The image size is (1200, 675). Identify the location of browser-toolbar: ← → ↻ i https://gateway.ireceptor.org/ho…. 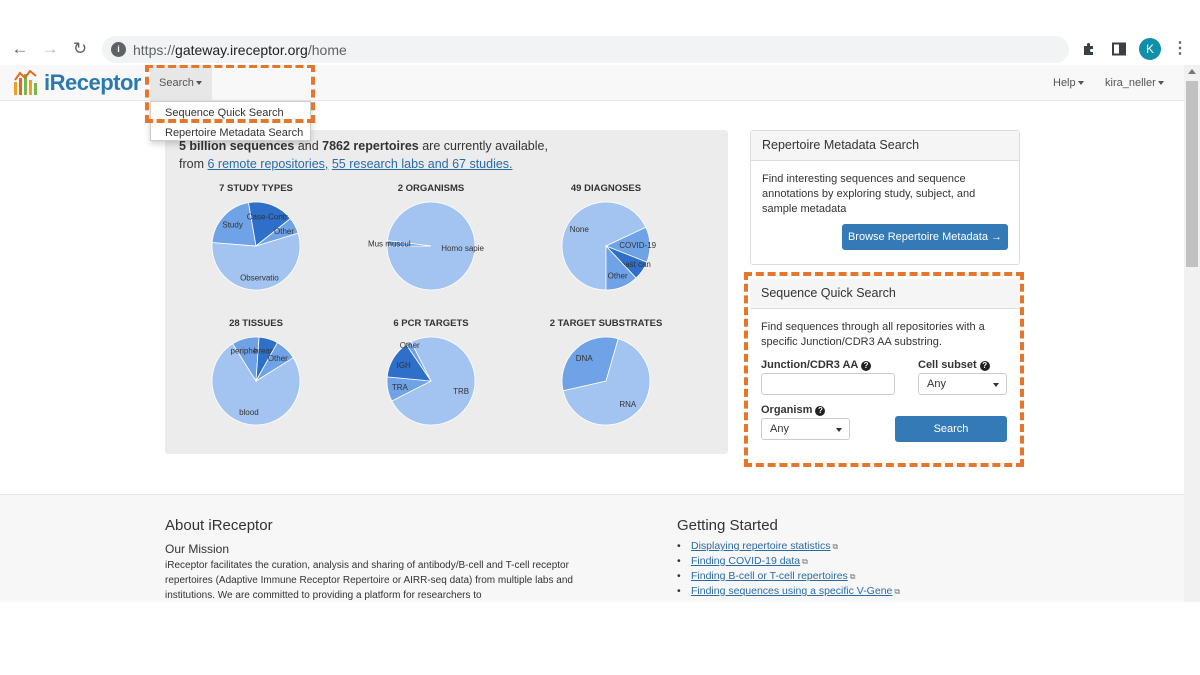
(600, 49).